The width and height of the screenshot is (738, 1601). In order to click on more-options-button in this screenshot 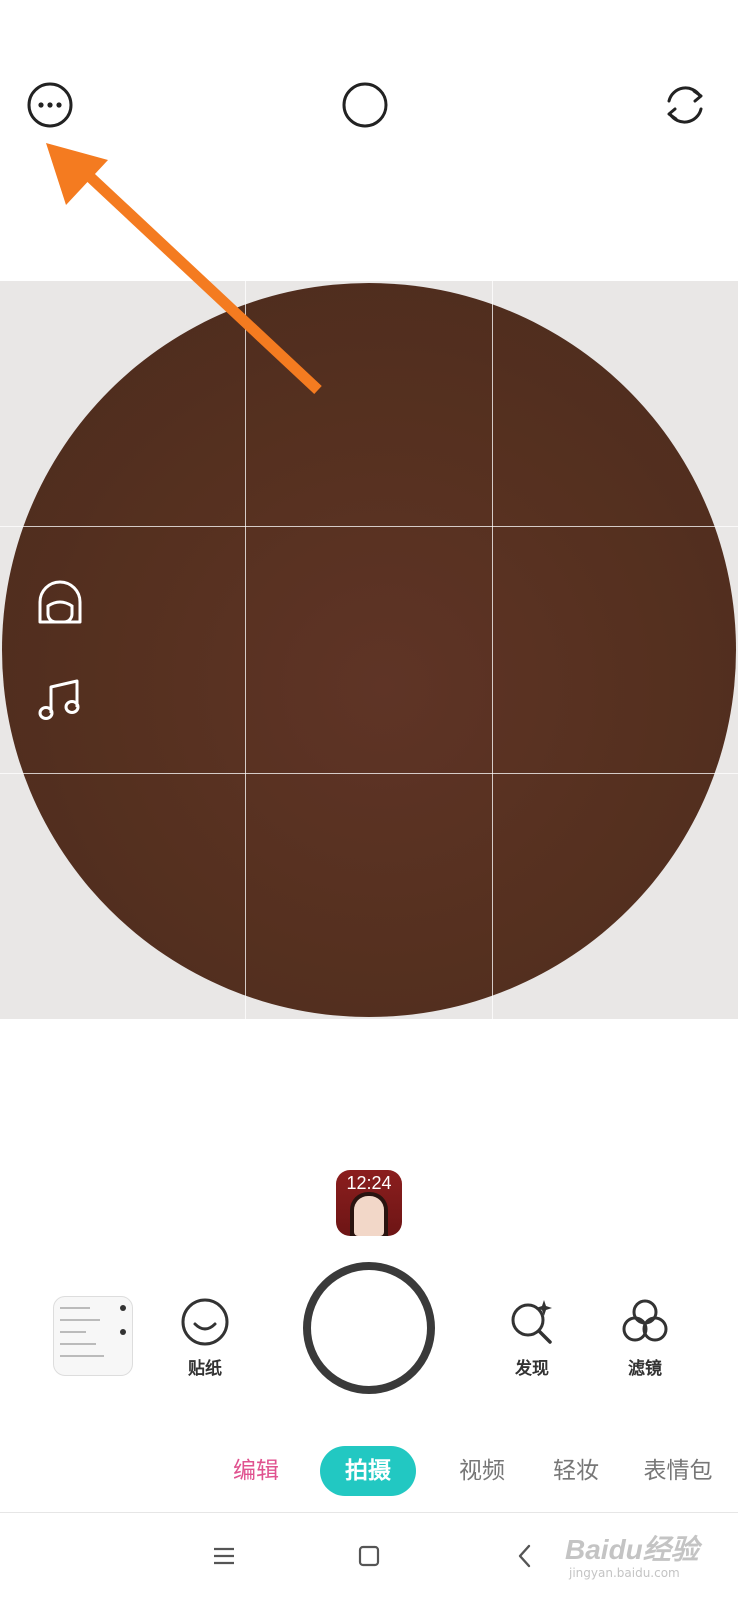, I will do `click(50, 105)`.